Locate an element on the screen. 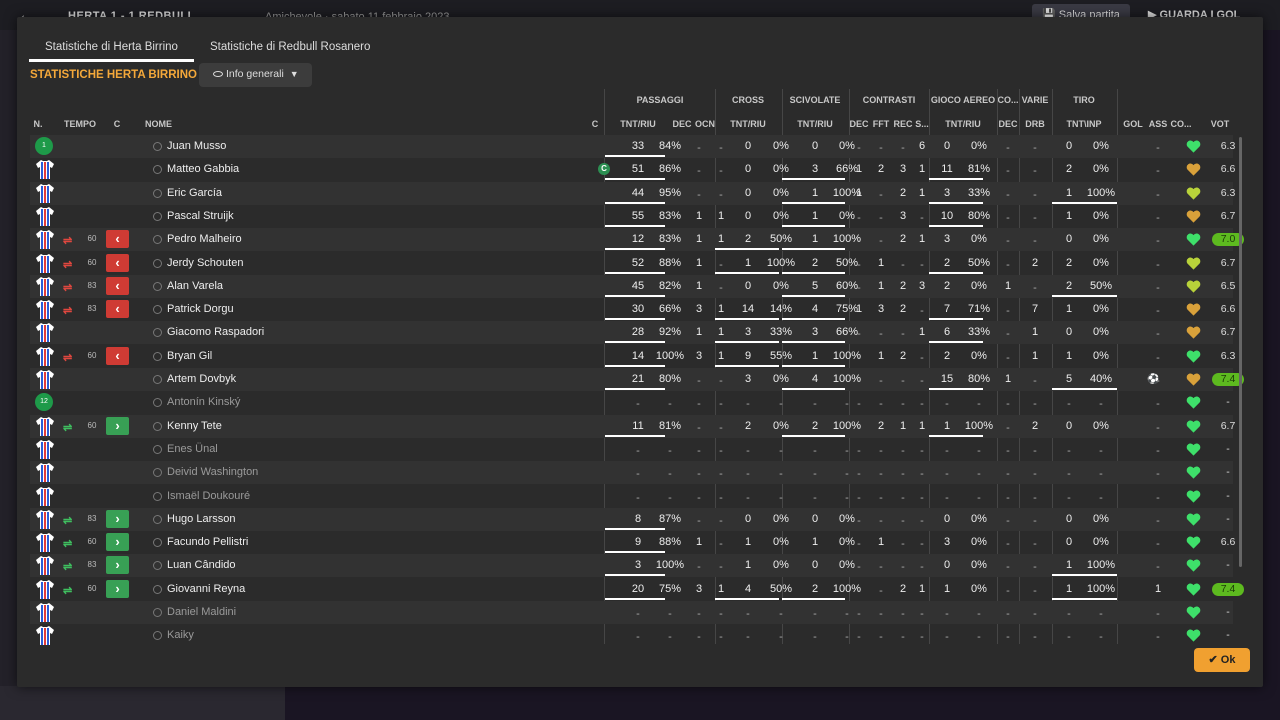  table-row: 1 Juan Musso 33 84% - -0 0% 0 0% - - -6 0 0% - -0 0% -6.3 is located at coordinates (632, 146).